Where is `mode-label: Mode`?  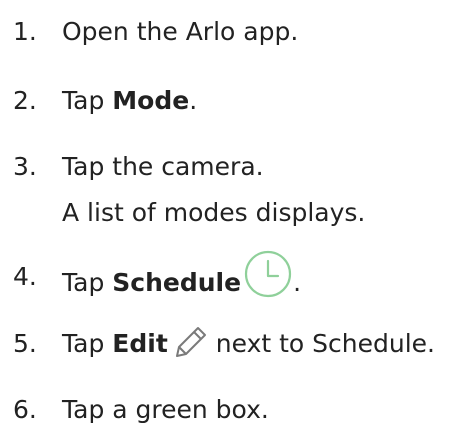
mode-label: Mode is located at coordinates (151, 100).